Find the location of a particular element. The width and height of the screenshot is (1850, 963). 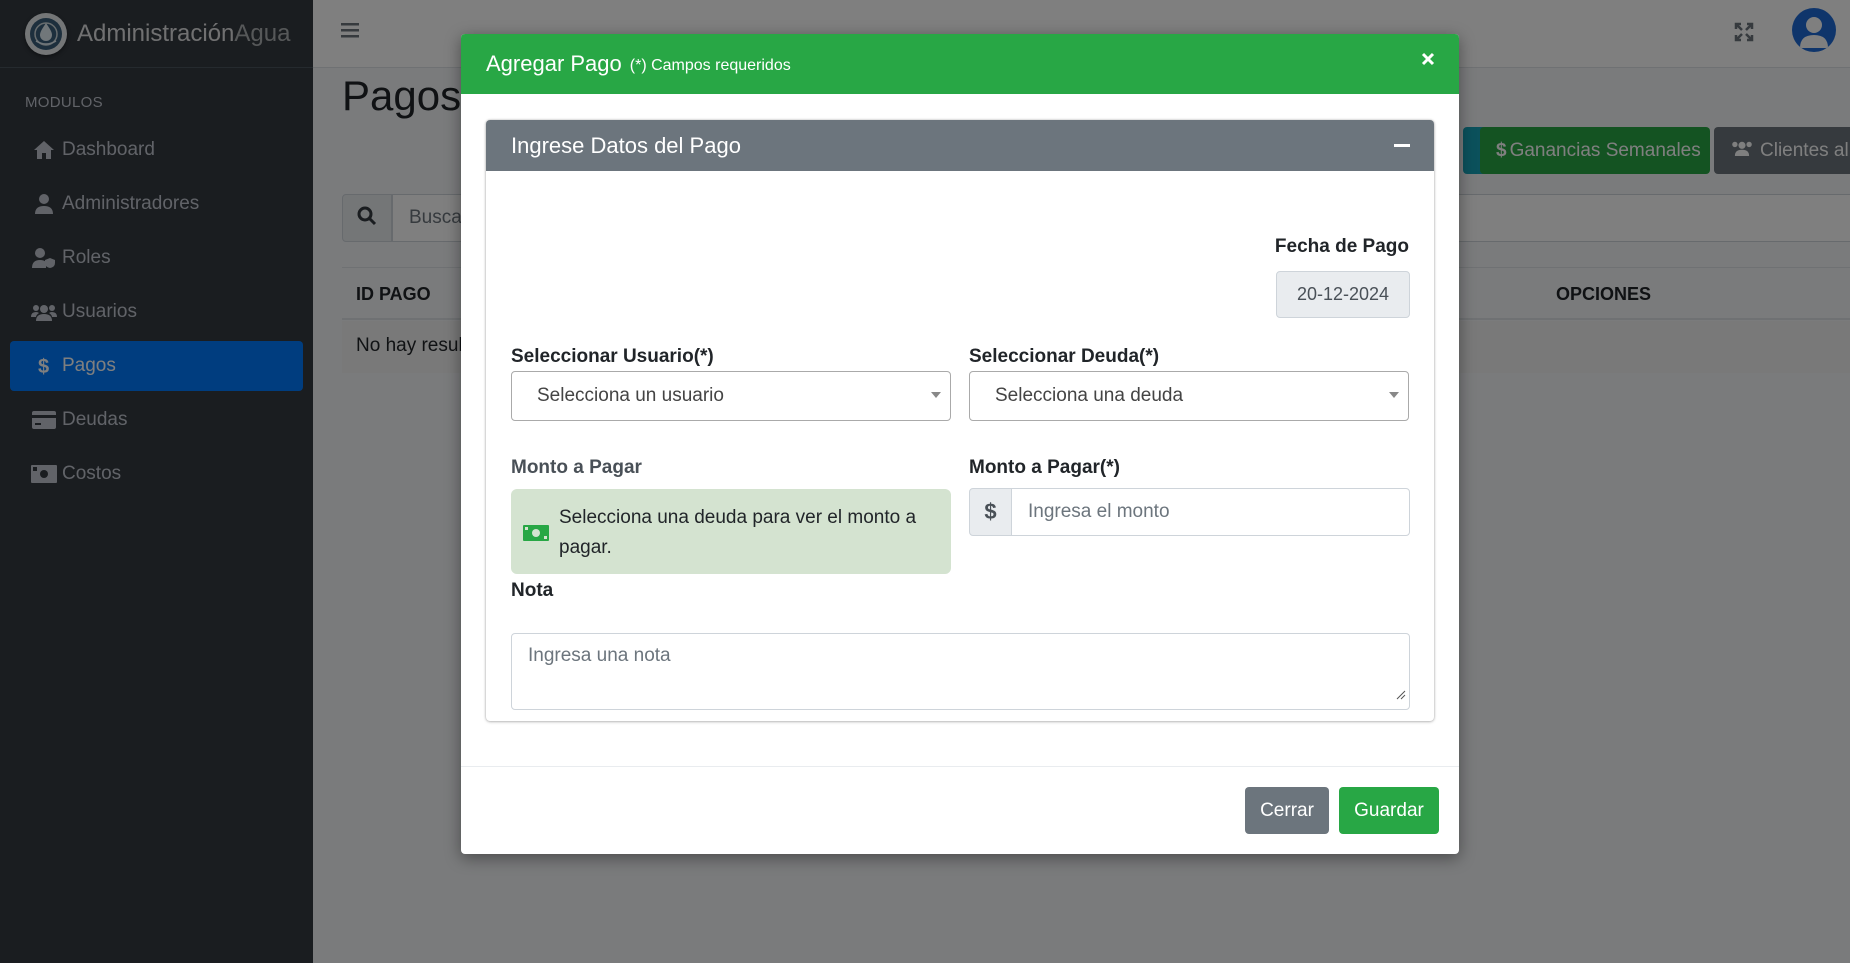

guardar-button: Guardar is located at coordinates (1389, 810).